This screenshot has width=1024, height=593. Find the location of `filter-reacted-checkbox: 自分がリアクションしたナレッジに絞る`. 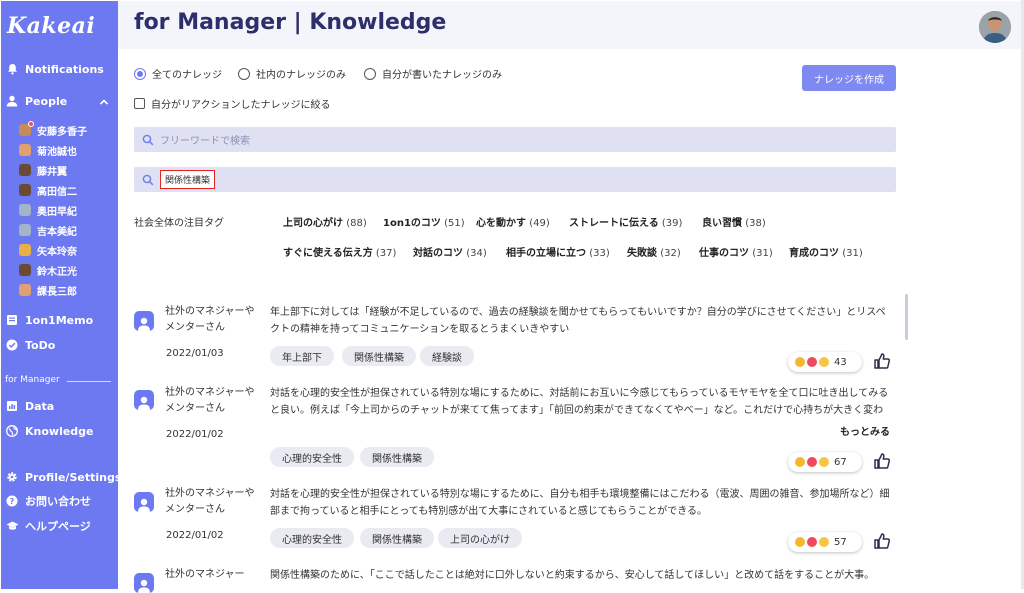

filter-reacted-checkbox: 自分がリアクションしたナレッジに絞る is located at coordinates (232, 103).